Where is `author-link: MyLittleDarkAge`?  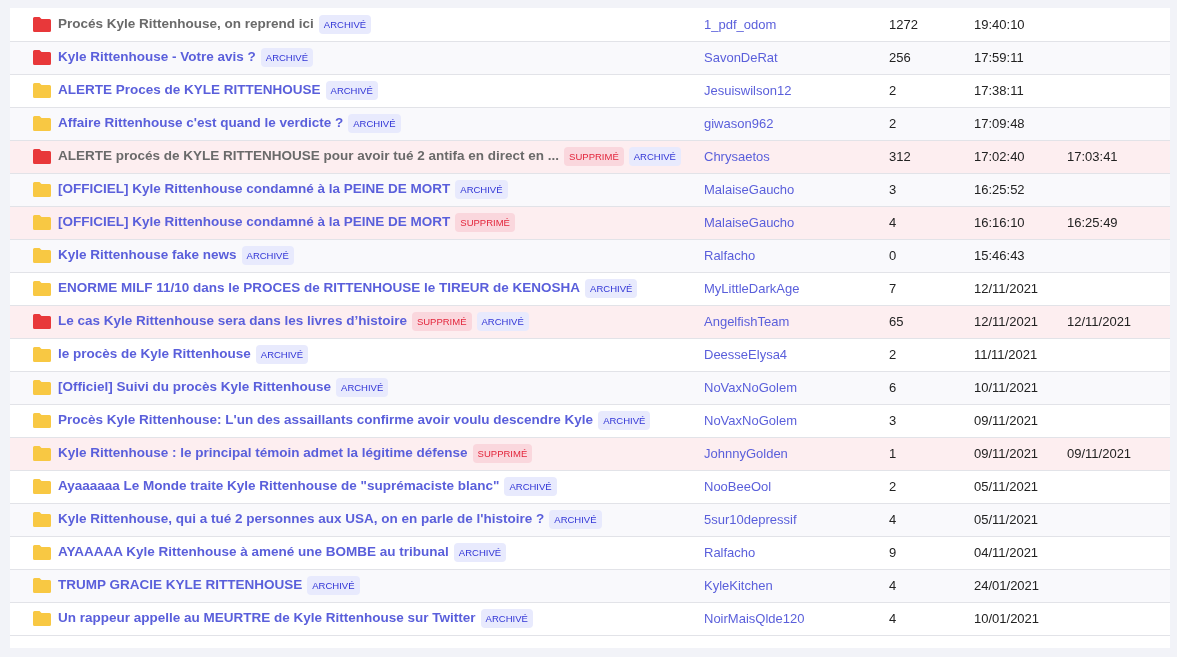 author-link: MyLittleDarkAge is located at coordinates (752, 288).